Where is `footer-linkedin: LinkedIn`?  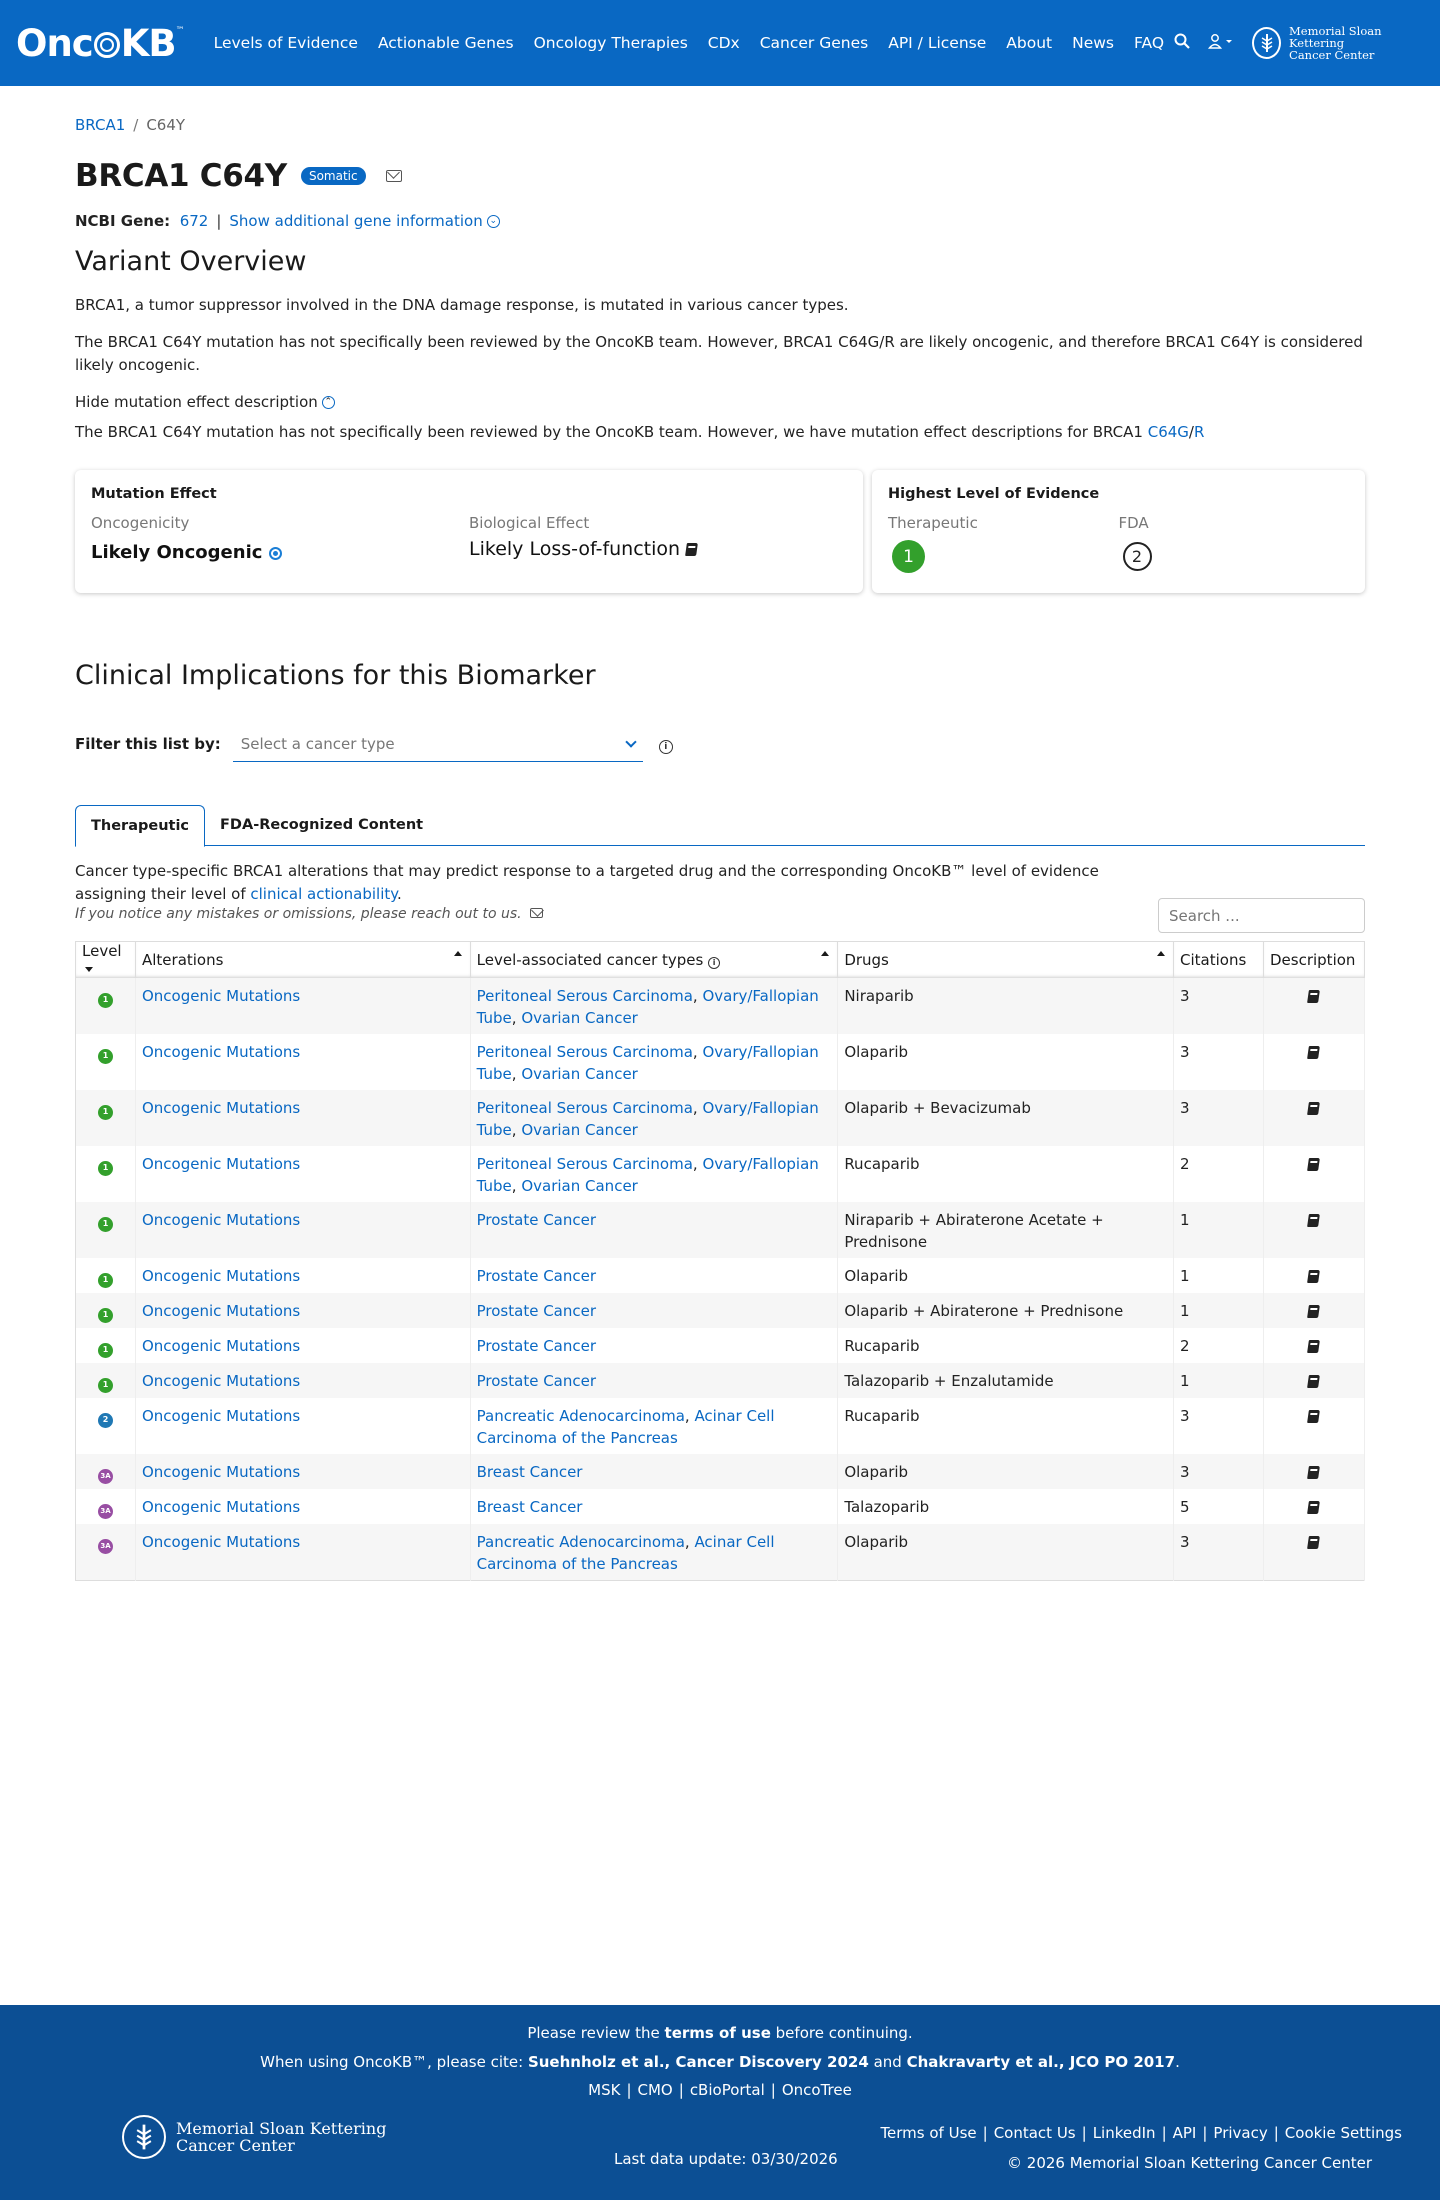
footer-linkedin: LinkedIn is located at coordinates (1124, 2133).